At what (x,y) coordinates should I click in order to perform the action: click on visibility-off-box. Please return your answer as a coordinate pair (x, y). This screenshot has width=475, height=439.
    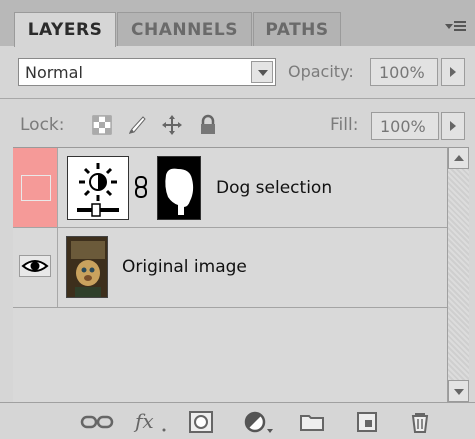
    Looking at the image, I should click on (36, 188).